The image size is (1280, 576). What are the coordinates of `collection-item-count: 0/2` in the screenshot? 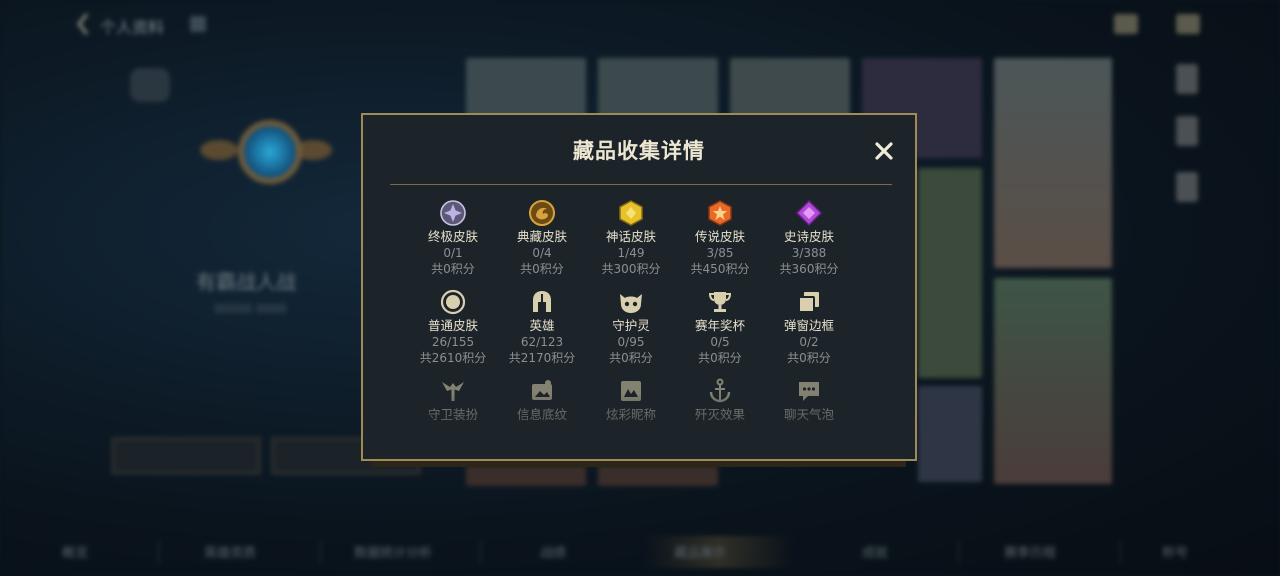 It's located at (809, 342).